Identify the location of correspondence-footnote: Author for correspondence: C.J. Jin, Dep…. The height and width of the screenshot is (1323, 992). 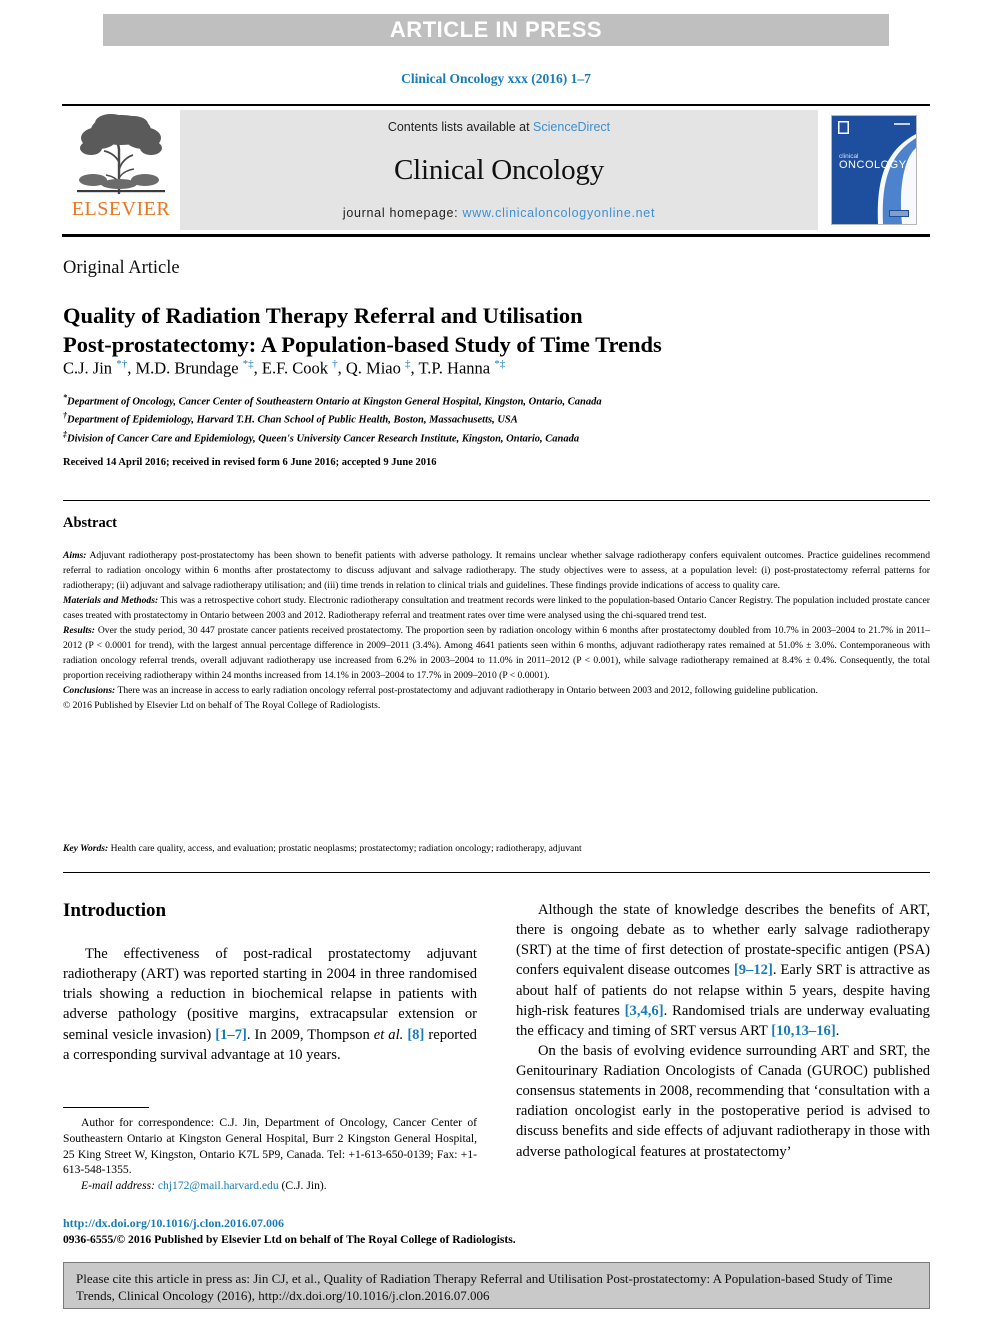
(270, 1154).